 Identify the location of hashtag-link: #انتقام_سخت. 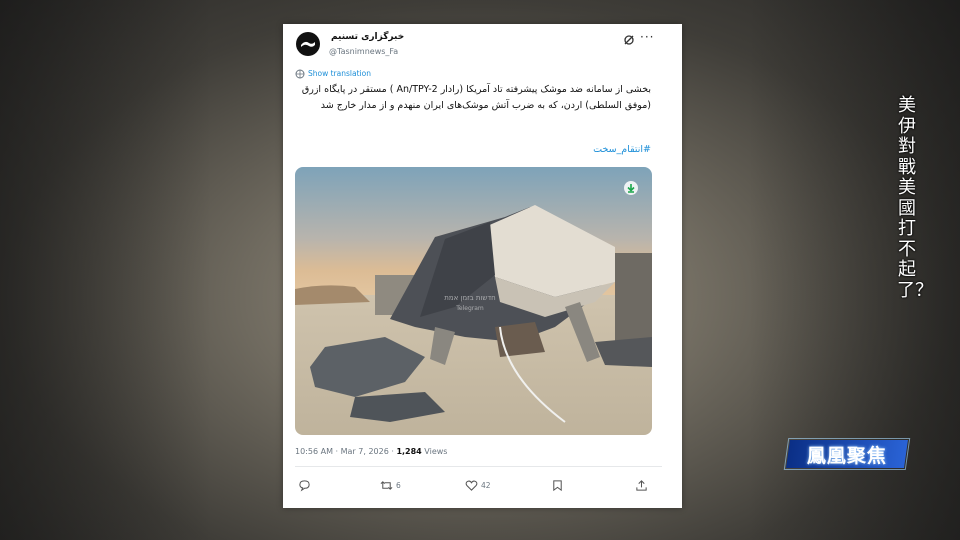
(622, 149).